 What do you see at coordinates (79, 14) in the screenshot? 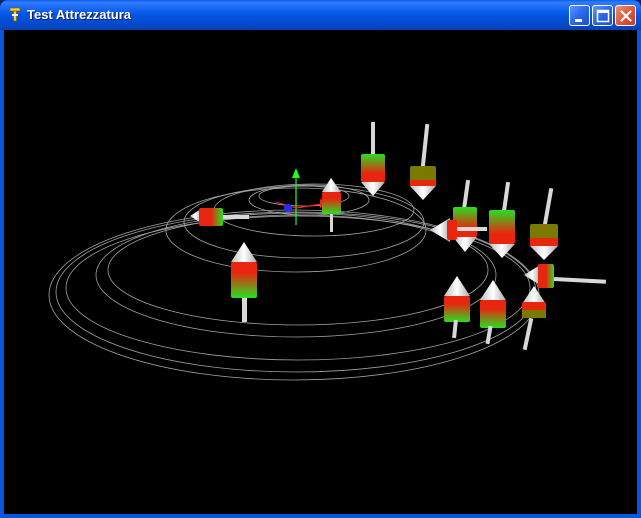
I see `window-title: Test Attrezzatura` at bounding box center [79, 14].